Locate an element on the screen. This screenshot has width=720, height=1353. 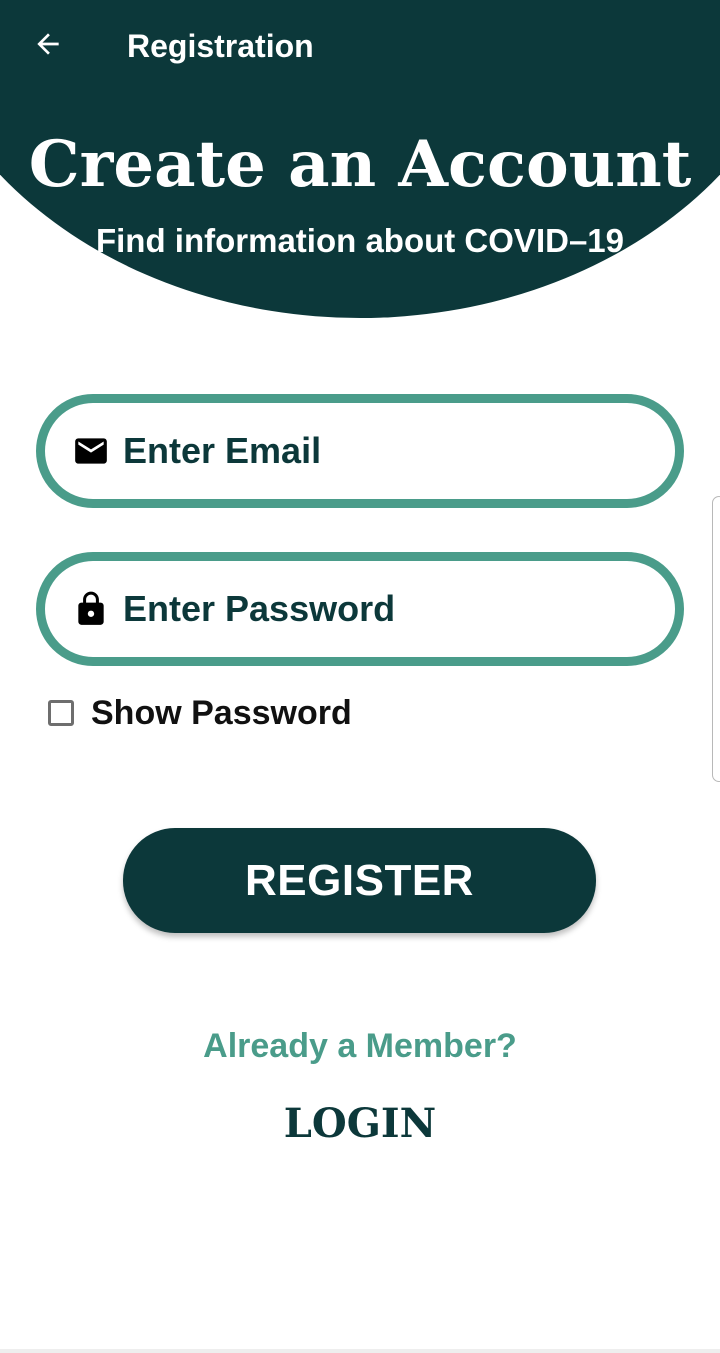
show-password-toggle: Show Password is located at coordinates (200, 713).